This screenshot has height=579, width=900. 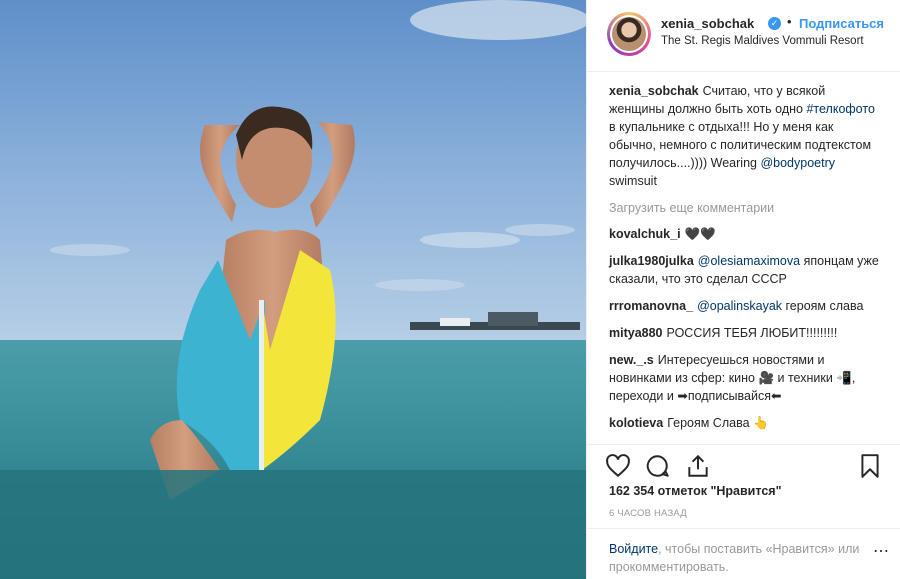 I want to click on caption-username: xenia_sobchak, so click(x=654, y=91).